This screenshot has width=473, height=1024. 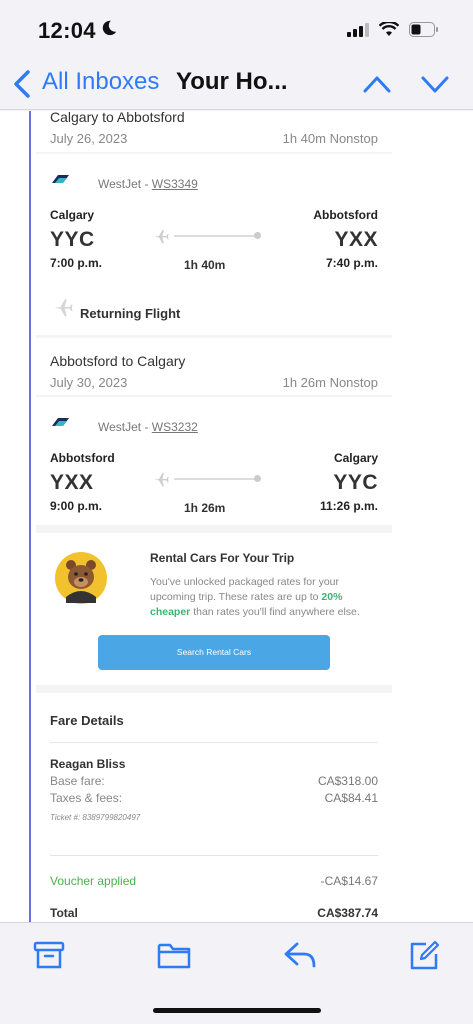 What do you see at coordinates (95, 817) in the screenshot?
I see `ticket-number: Ticket #: 8389799820497` at bounding box center [95, 817].